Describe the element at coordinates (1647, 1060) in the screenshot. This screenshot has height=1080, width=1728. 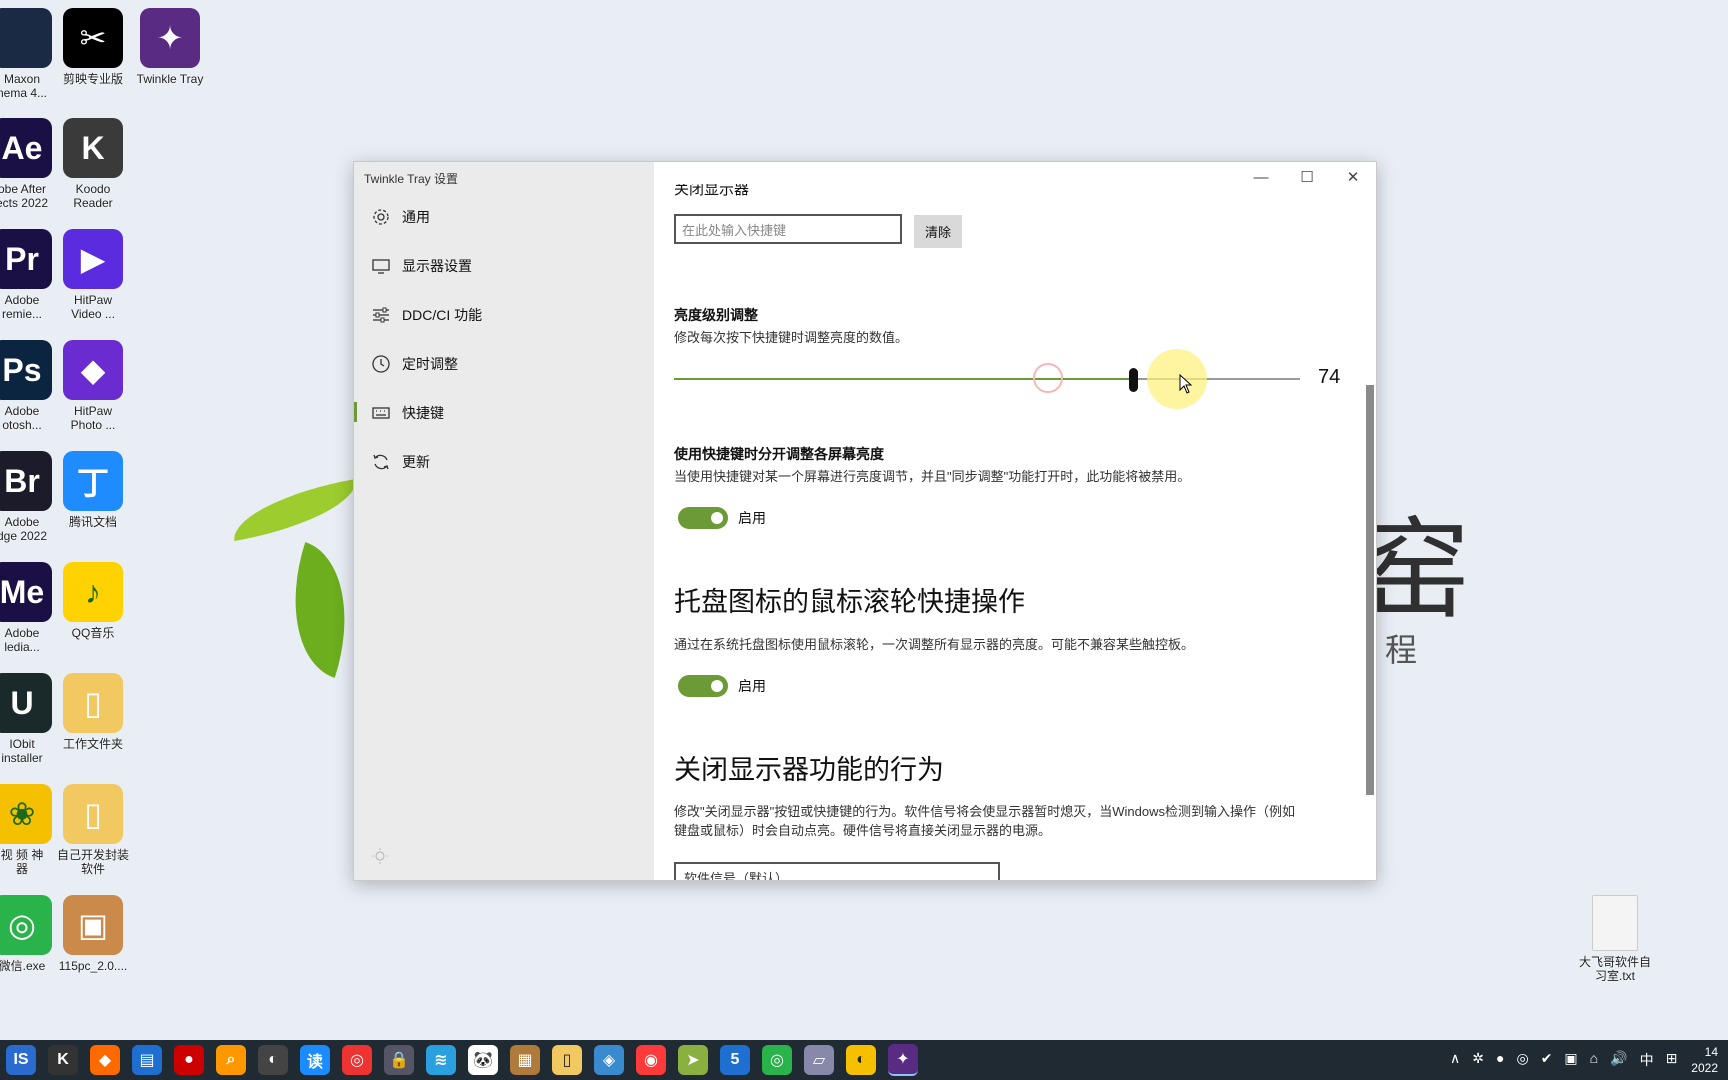
I see `tray-icon: 中` at that location.